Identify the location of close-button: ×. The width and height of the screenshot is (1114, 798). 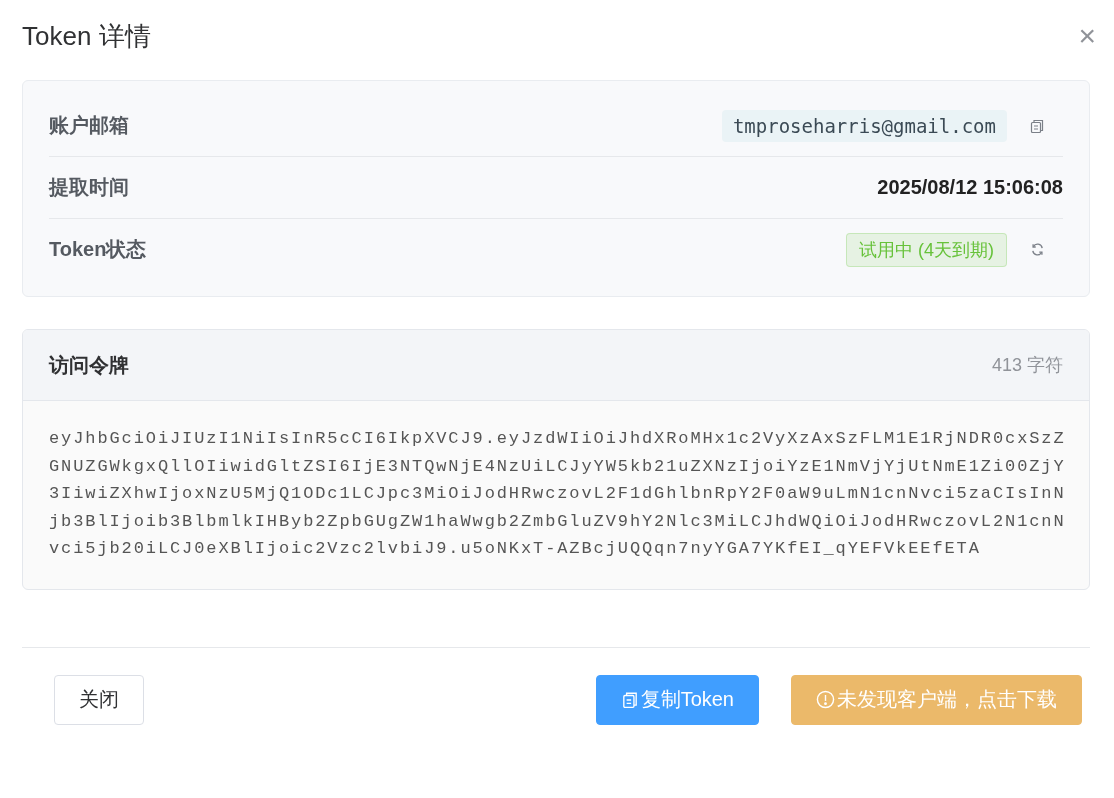
(1087, 36).